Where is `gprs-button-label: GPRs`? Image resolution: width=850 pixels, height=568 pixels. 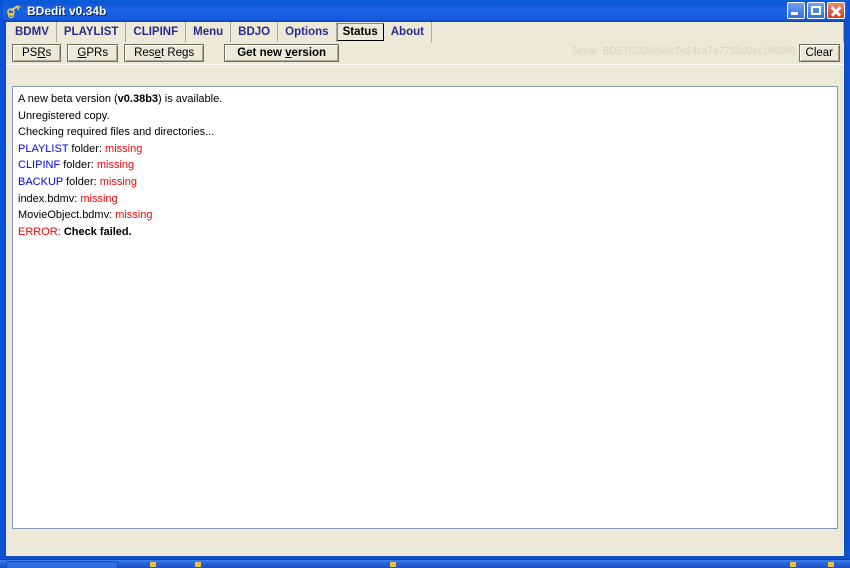 gprs-button-label: GPRs is located at coordinates (93, 53).